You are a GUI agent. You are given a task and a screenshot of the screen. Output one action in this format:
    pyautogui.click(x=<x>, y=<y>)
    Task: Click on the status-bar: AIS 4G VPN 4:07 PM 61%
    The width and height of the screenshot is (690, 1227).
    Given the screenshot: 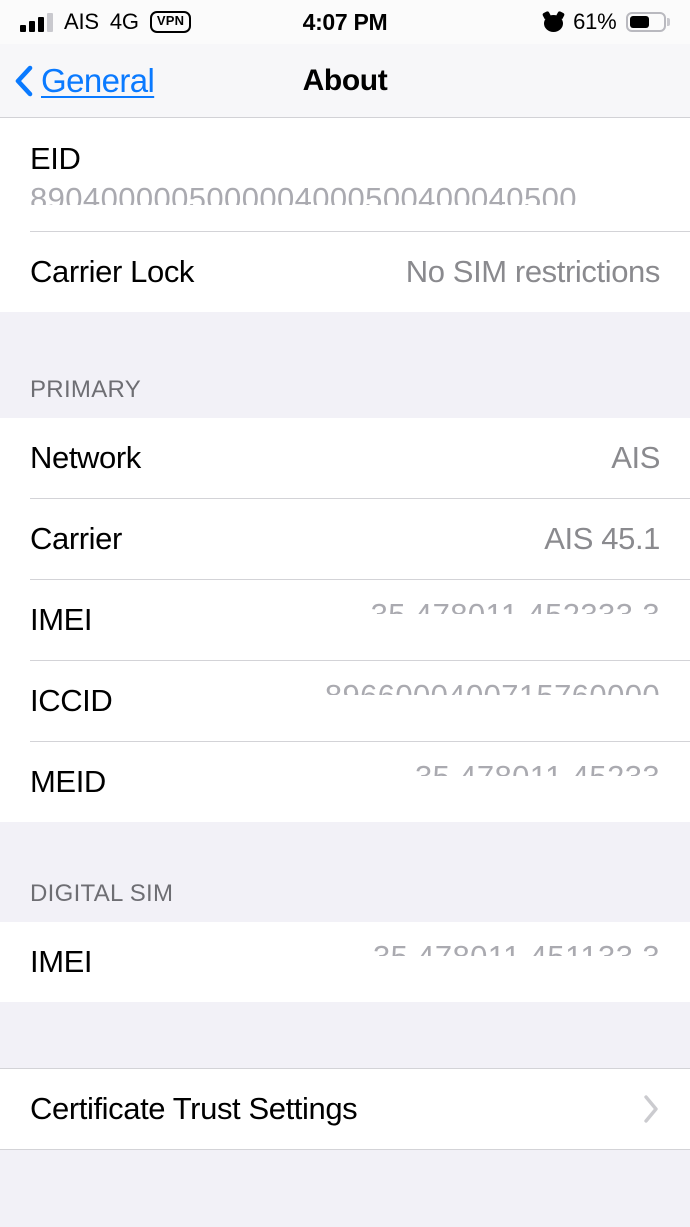 What is the action you would take?
    pyautogui.click(x=345, y=22)
    